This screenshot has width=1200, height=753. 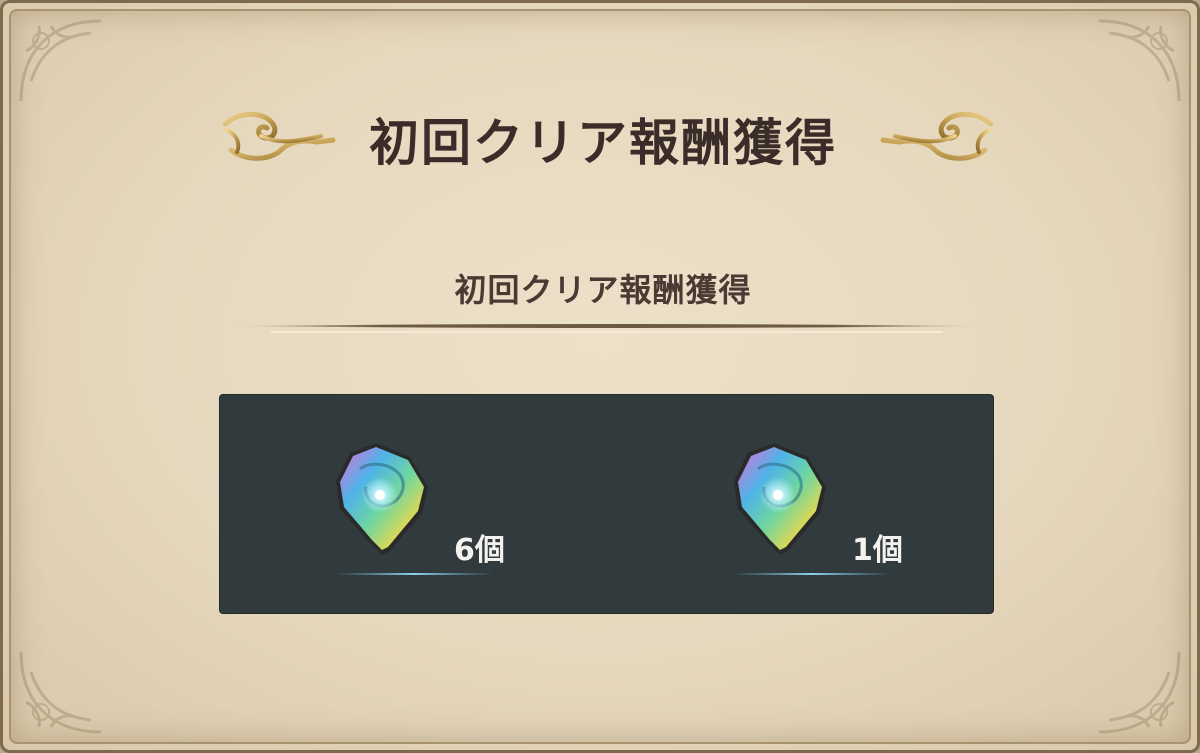 What do you see at coordinates (603, 143) in the screenshot?
I see `dialog-title: 初回クリア報酬獲得` at bounding box center [603, 143].